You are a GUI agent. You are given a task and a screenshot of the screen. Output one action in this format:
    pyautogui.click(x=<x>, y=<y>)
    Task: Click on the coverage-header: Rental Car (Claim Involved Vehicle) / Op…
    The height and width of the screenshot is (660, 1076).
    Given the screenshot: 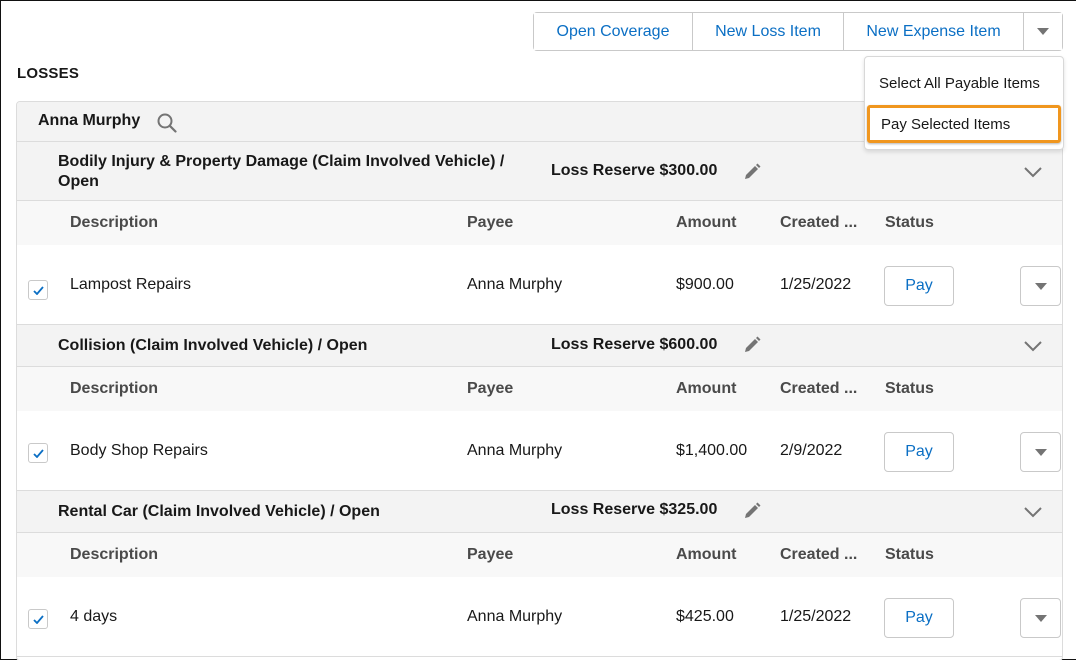 What is the action you would take?
    pyautogui.click(x=539, y=512)
    